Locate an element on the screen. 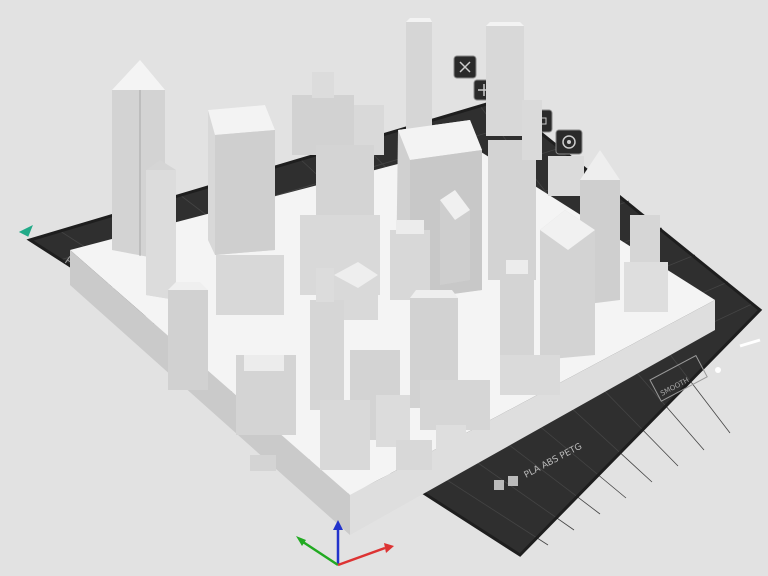  bed-origin-icon is located at coordinates (25, 230).